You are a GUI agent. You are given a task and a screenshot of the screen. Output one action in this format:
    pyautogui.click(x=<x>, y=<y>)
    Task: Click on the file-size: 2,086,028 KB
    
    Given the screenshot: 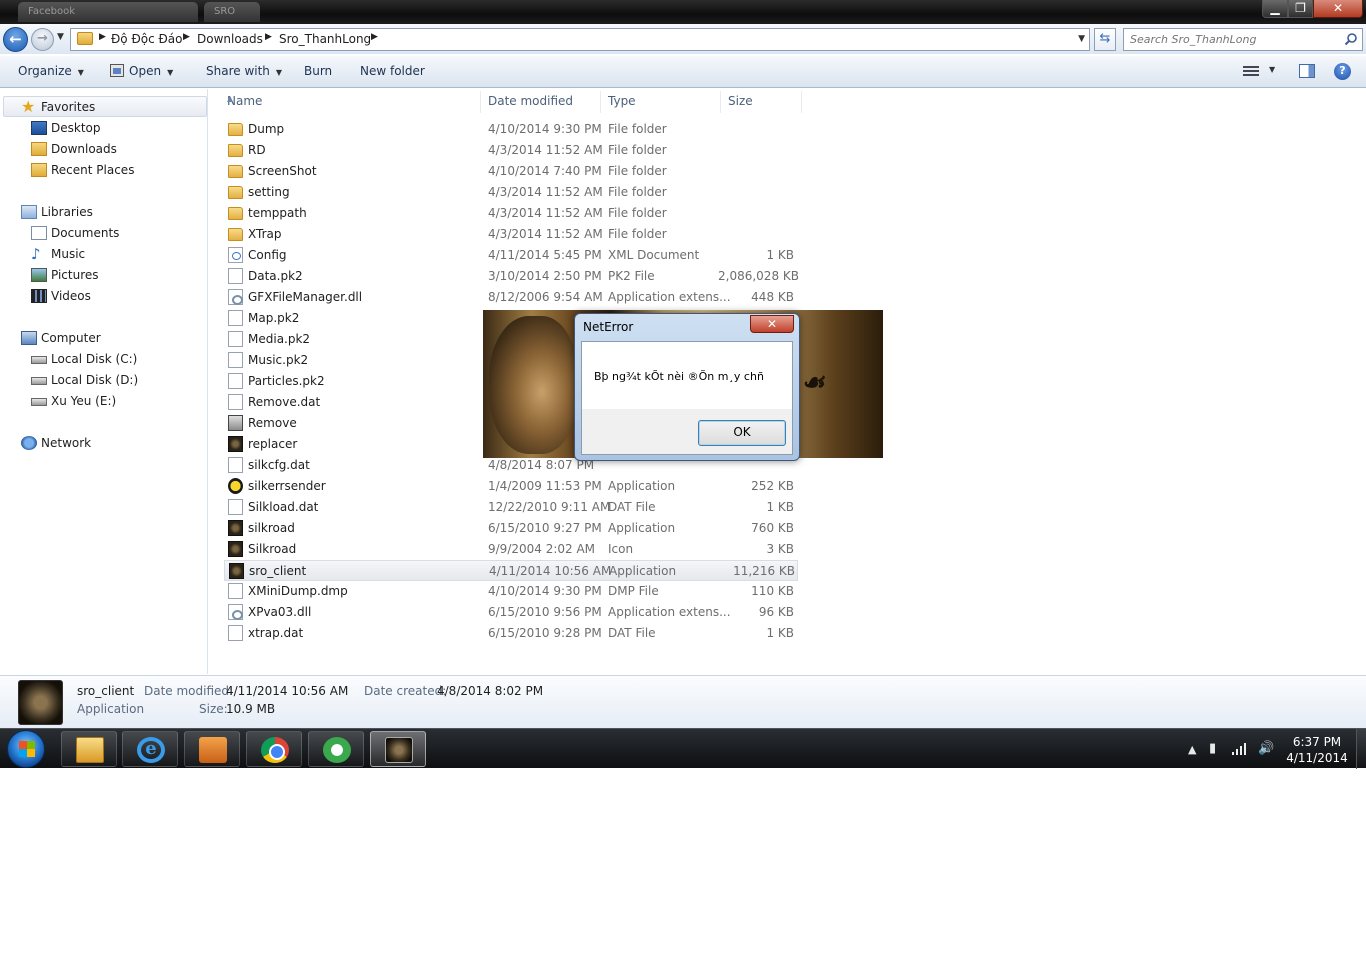 What is the action you would take?
    pyautogui.click(x=758, y=276)
    